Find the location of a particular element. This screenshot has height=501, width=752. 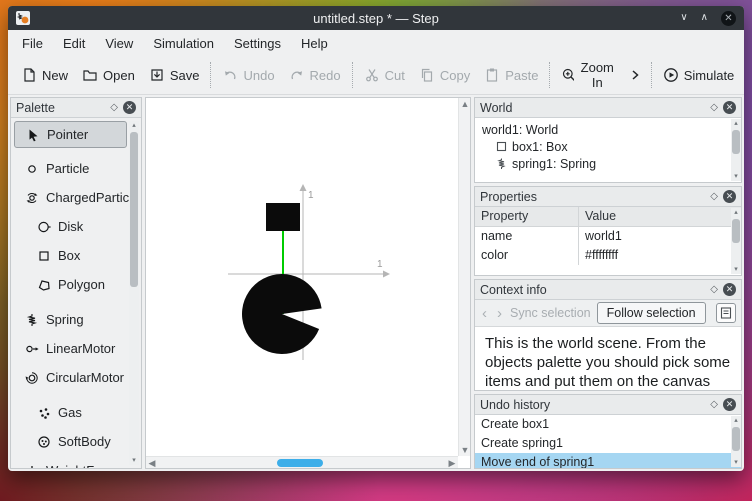

back-icon: ‹ is located at coordinates (484, 313).